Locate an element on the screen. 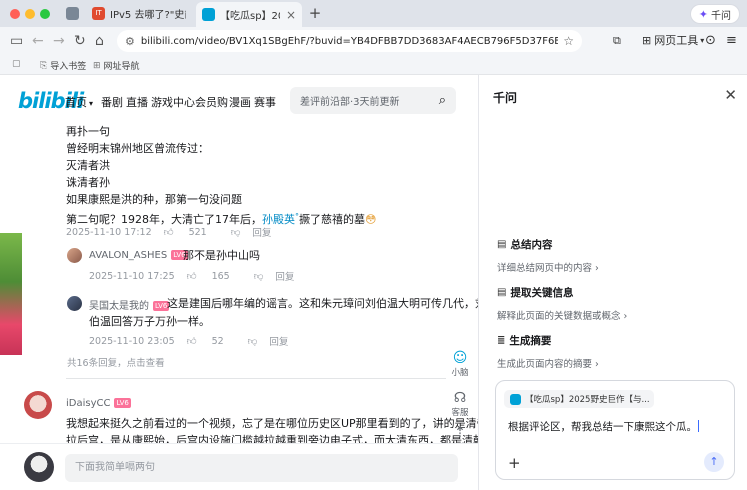 The image size is (747, 490). tab-close-icon: × is located at coordinates (291, 15).